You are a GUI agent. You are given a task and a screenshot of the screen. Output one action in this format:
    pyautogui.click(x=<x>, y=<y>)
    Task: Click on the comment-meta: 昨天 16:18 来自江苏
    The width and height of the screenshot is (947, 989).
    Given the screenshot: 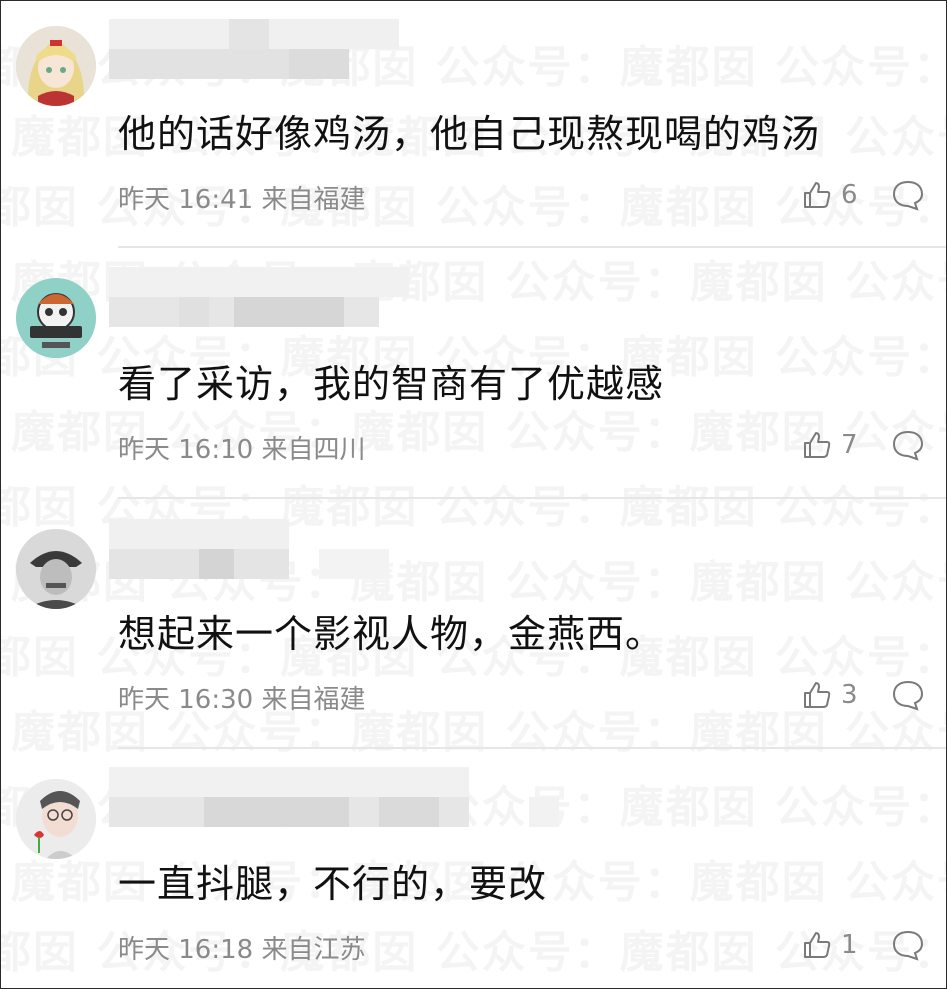 What is the action you would take?
    pyautogui.click(x=242, y=950)
    